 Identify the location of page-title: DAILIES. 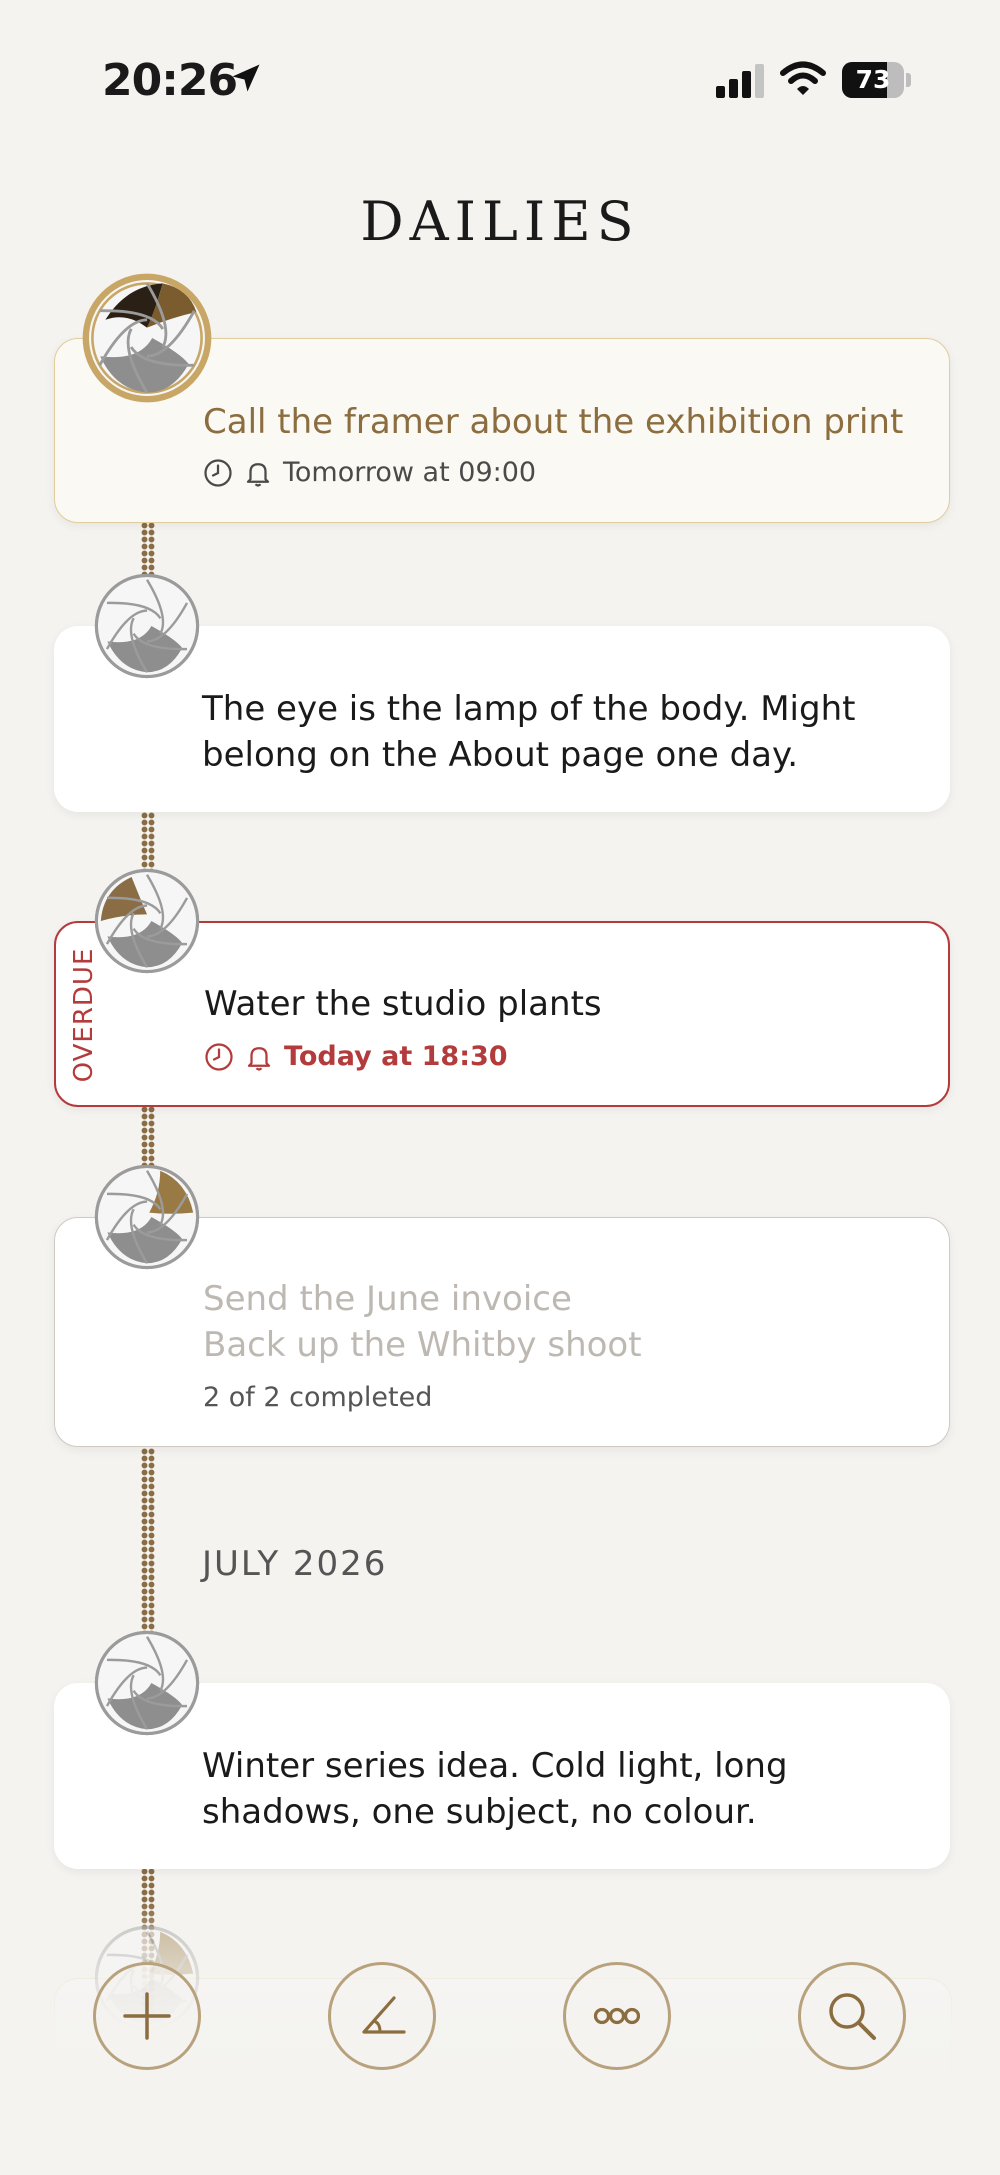
(500, 221).